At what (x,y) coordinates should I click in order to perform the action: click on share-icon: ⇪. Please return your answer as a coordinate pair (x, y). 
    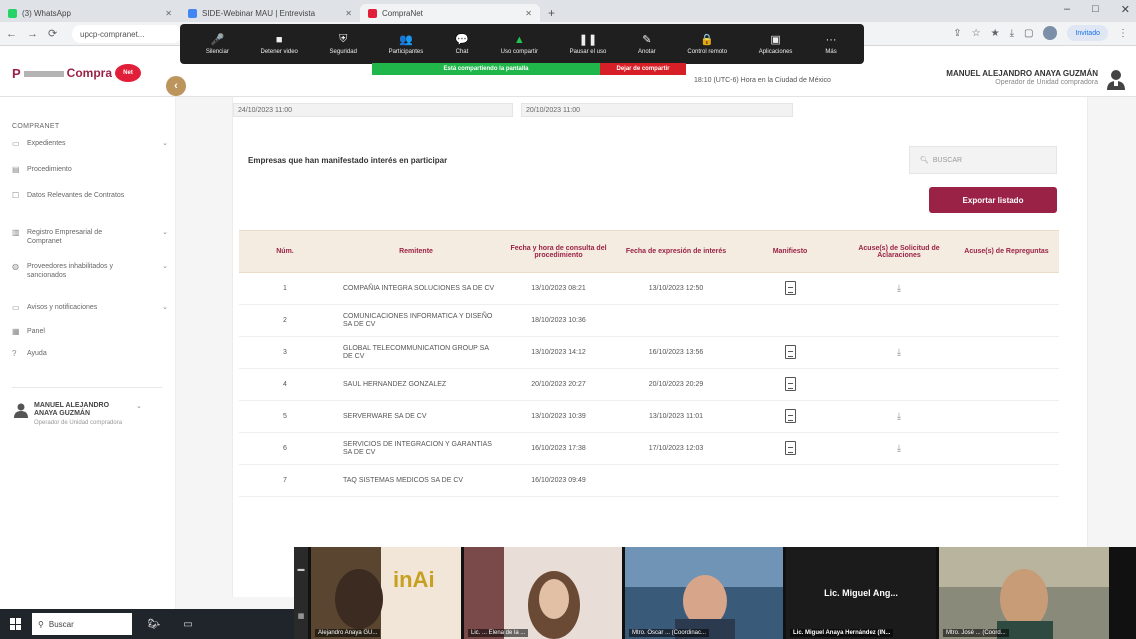
    Looking at the image, I should click on (957, 33).